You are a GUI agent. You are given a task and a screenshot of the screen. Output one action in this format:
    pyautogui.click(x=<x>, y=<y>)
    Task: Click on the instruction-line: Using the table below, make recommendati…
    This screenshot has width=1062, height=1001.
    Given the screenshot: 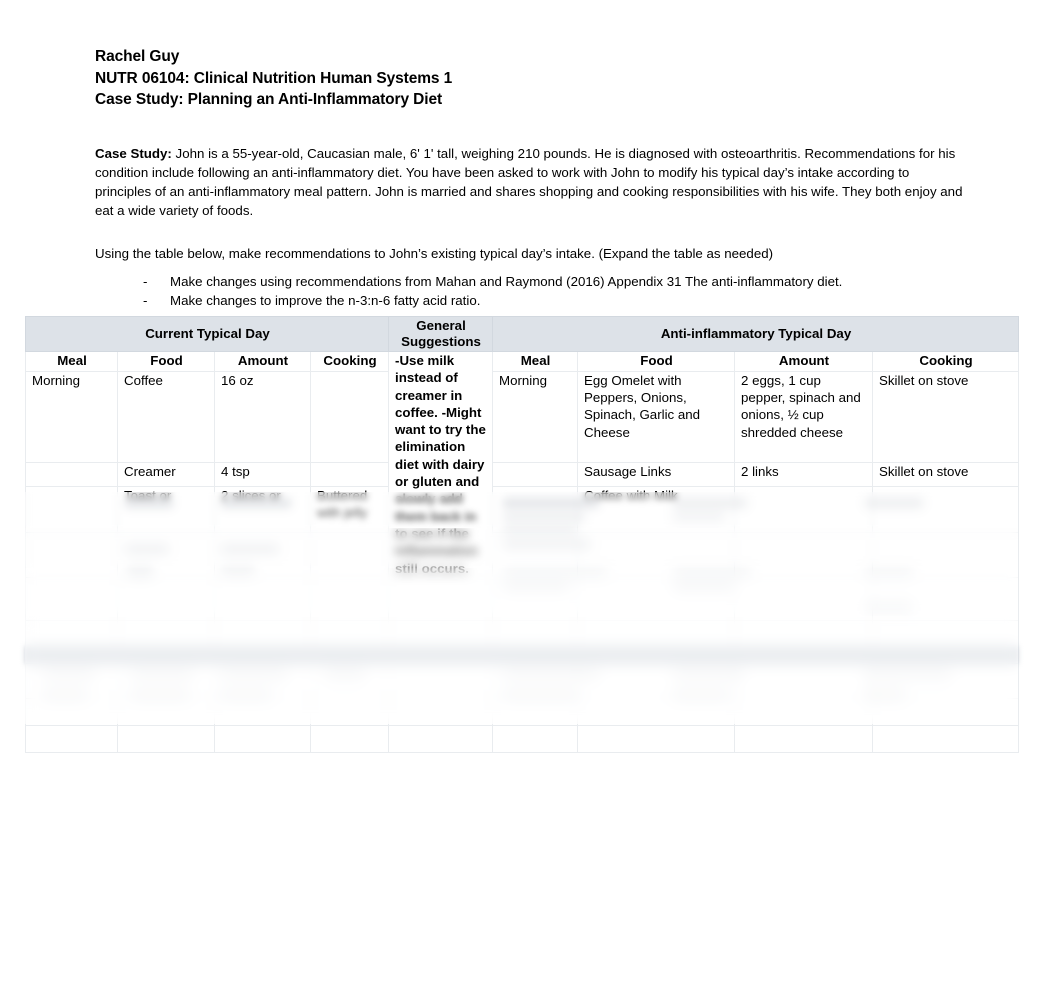 What is the action you would take?
    pyautogui.click(x=434, y=253)
    